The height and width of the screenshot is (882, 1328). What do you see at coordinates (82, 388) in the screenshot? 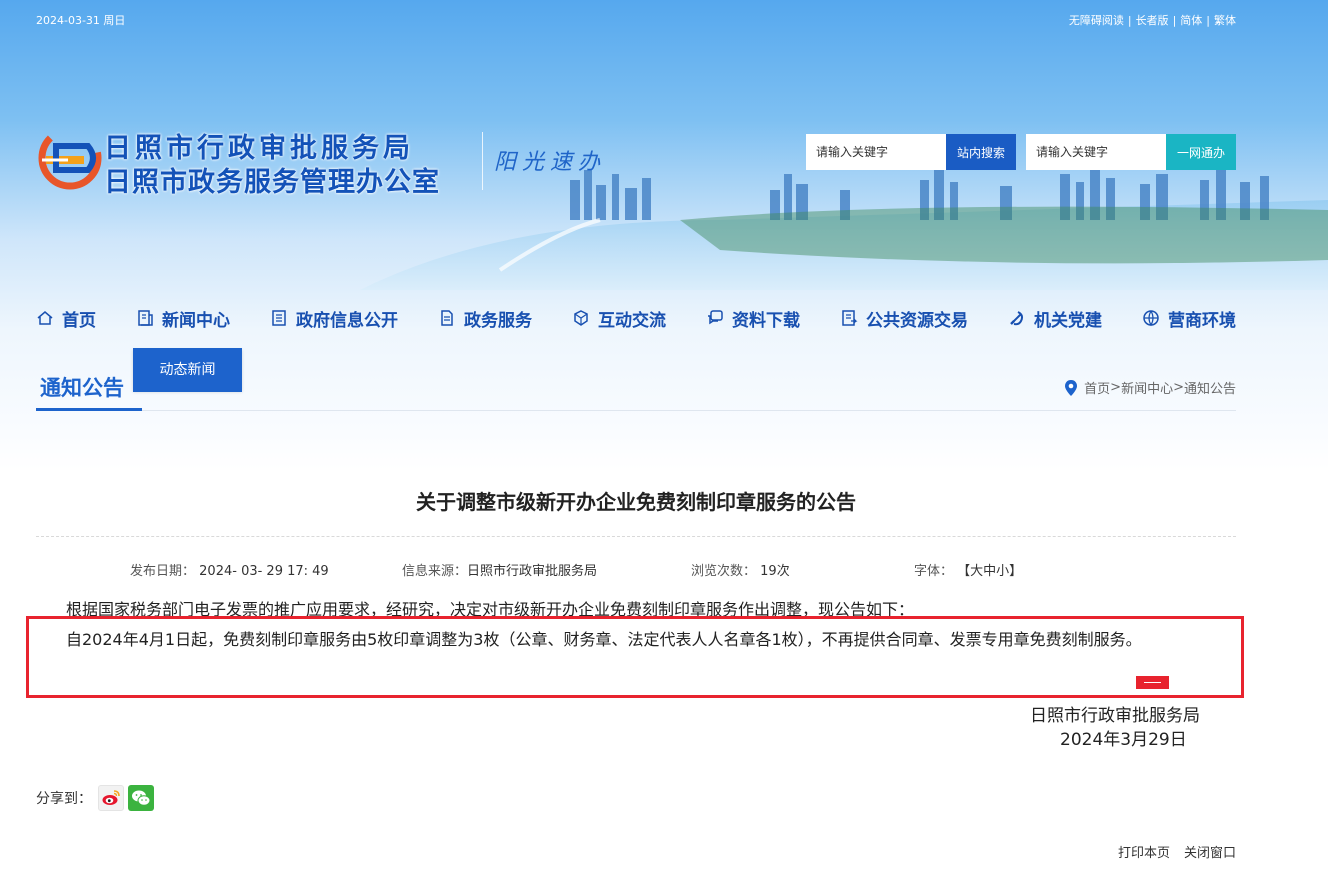
I see `section-title: 通知公告` at bounding box center [82, 388].